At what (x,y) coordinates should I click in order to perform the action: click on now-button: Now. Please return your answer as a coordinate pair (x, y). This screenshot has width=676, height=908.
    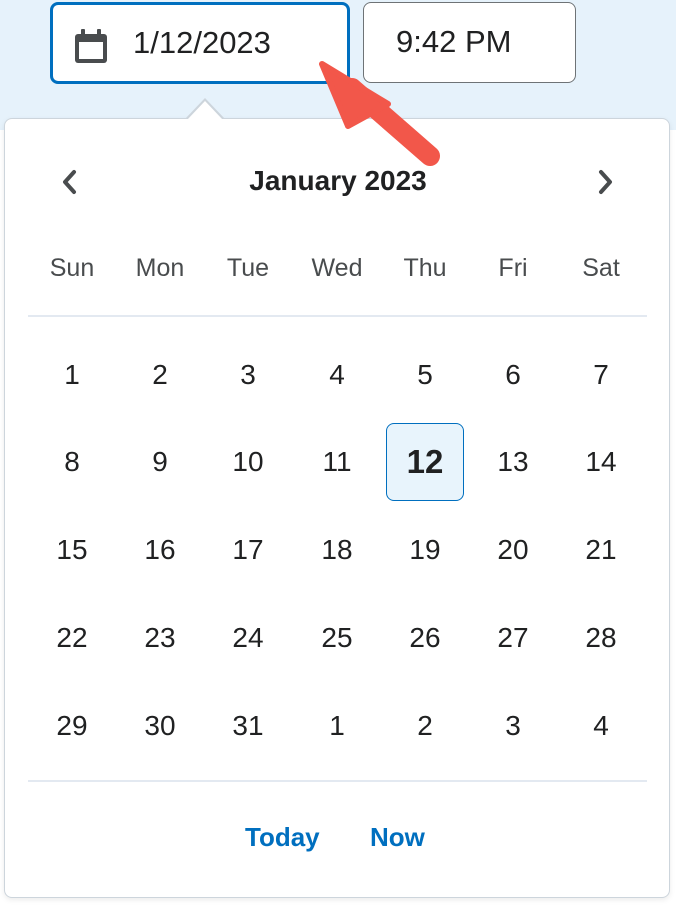
    Looking at the image, I should click on (397, 837).